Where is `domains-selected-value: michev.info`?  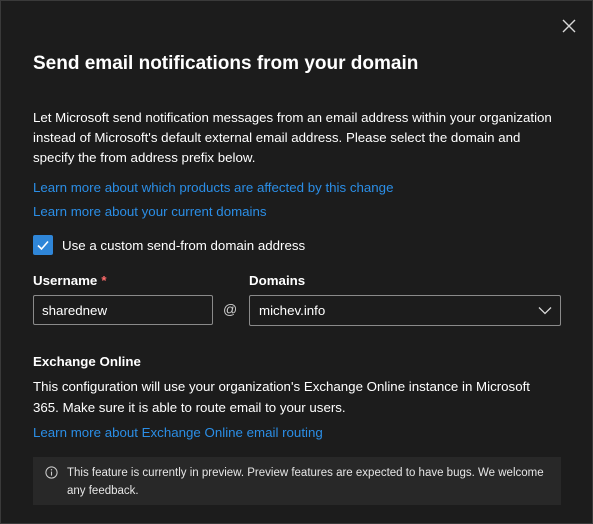 domains-selected-value: michev.info is located at coordinates (292, 310).